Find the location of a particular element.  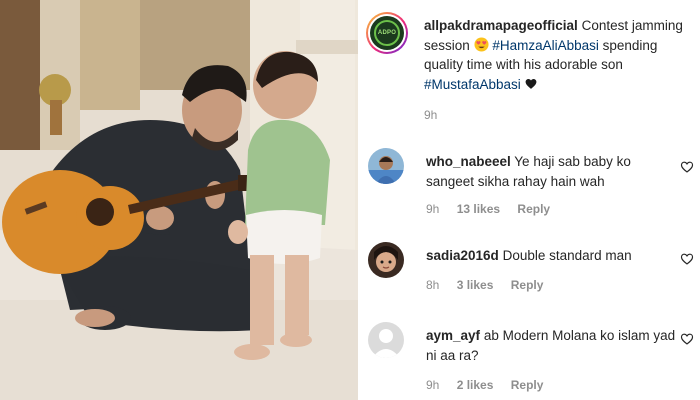

comment-likes: 13 likes is located at coordinates (478, 209).